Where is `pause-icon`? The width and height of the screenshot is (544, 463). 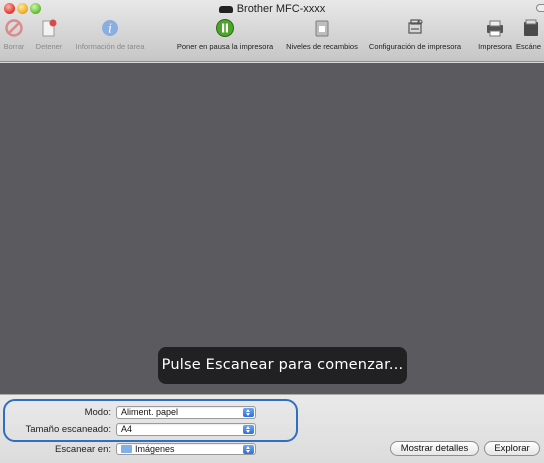 pause-icon is located at coordinates (225, 28).